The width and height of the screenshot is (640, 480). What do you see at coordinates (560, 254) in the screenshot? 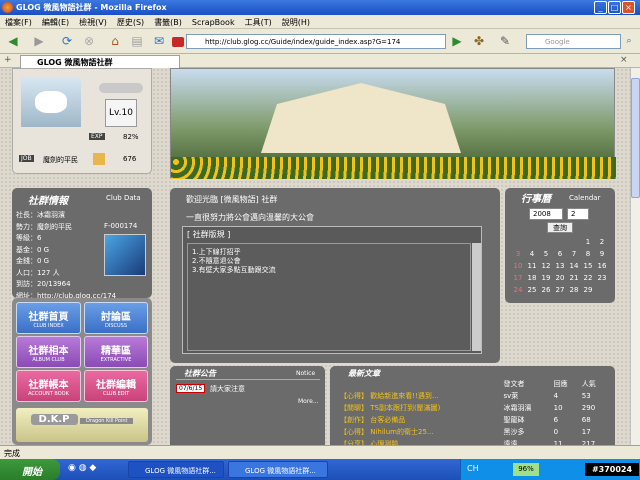
I see `calendar-day: 6` at bounding box center [560, 254].